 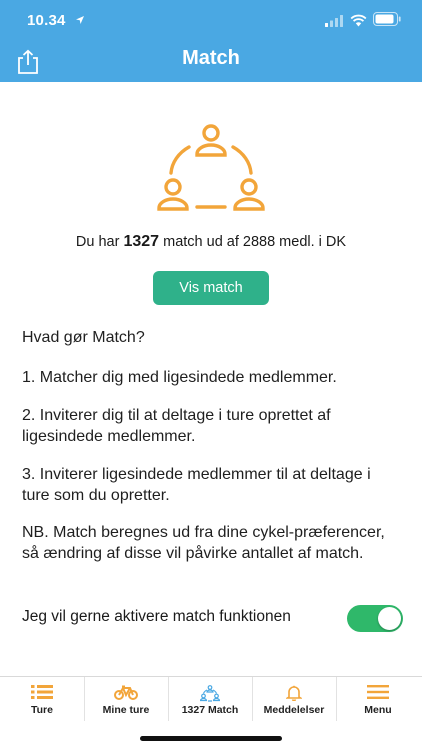 I want to click on count-suffix: match ud af 2888 medl. i DK, so click(x=255, y=242).